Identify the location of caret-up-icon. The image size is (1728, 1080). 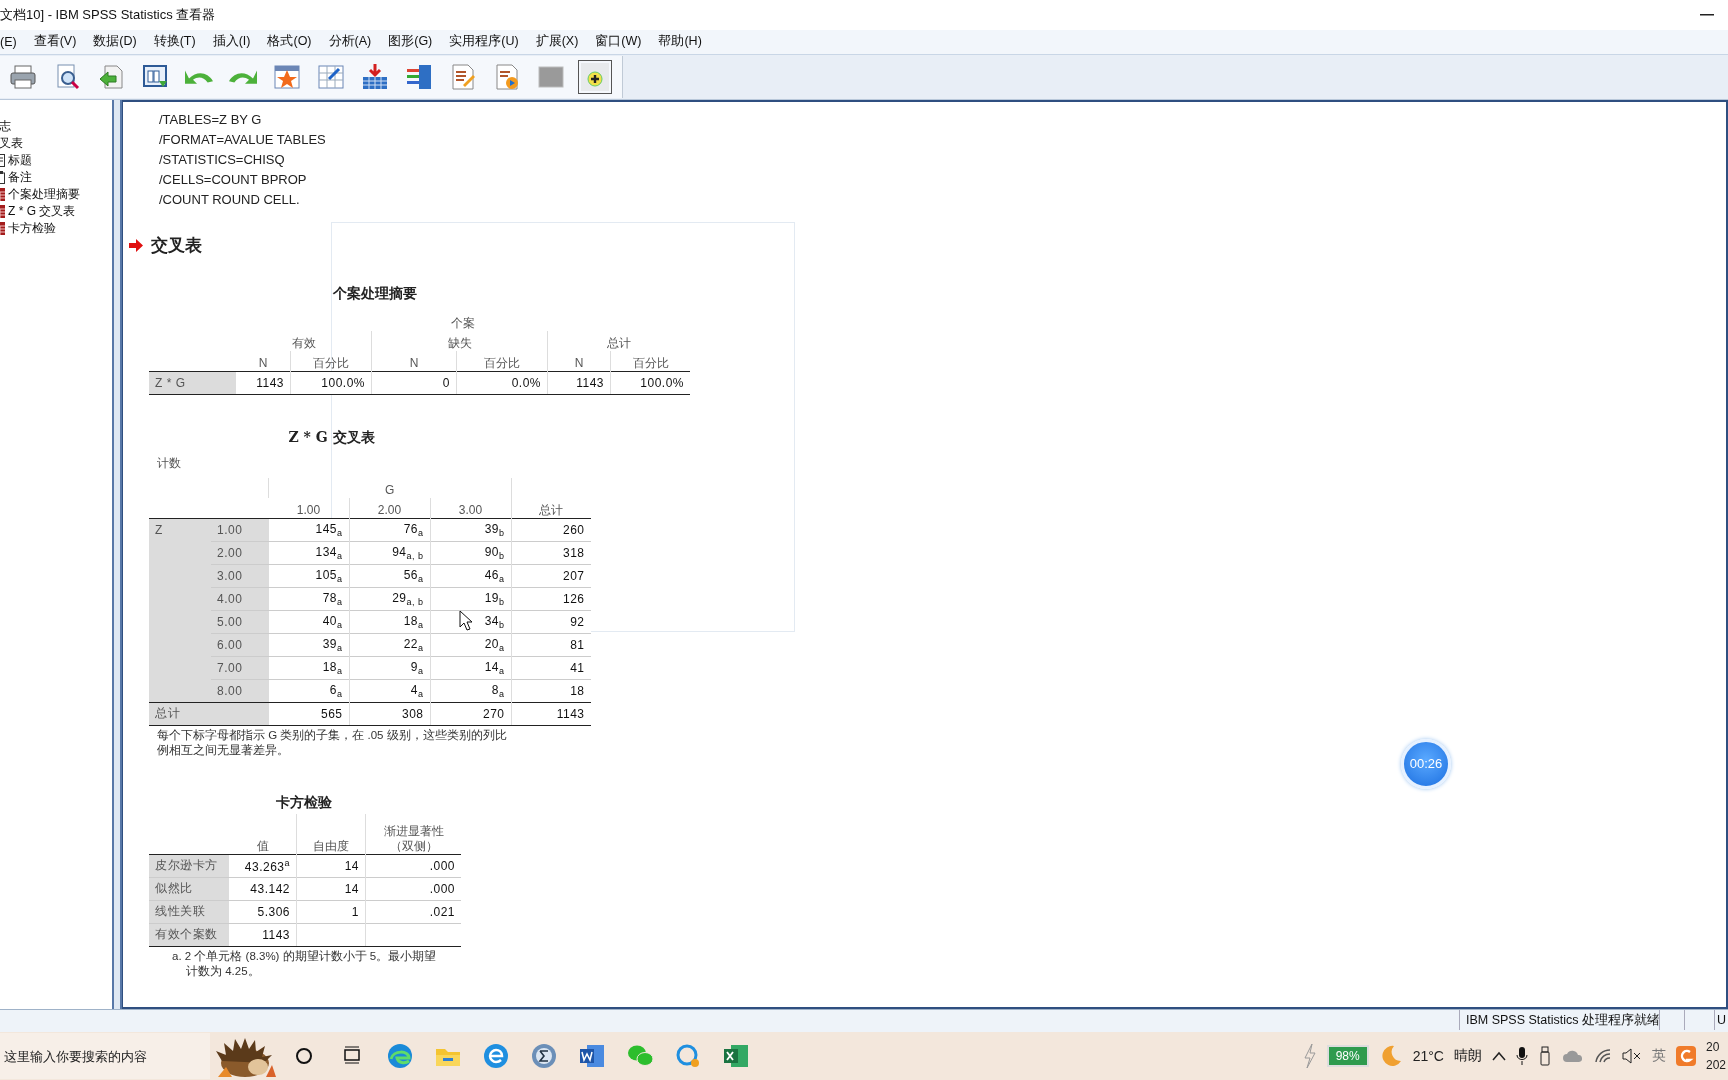
(1498, 1056).